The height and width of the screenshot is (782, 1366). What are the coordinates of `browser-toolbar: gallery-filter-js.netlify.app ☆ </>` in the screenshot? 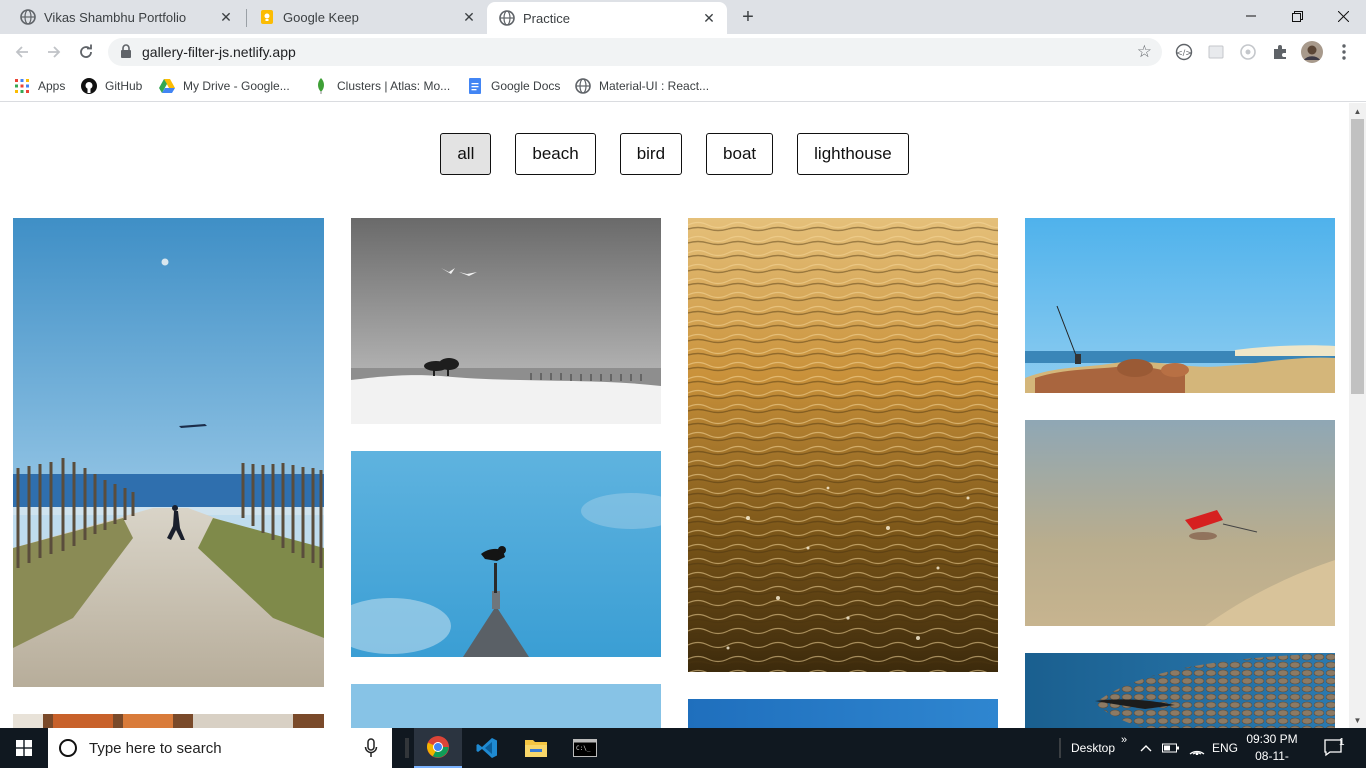 It's located at (683, 52).